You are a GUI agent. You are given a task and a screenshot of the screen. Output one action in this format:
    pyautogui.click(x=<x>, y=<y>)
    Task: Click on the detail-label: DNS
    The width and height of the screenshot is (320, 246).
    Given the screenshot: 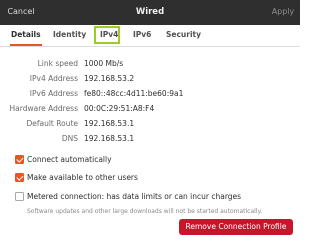 What is the action you would take?
    pyautogui.click(x=69, y=138)
    